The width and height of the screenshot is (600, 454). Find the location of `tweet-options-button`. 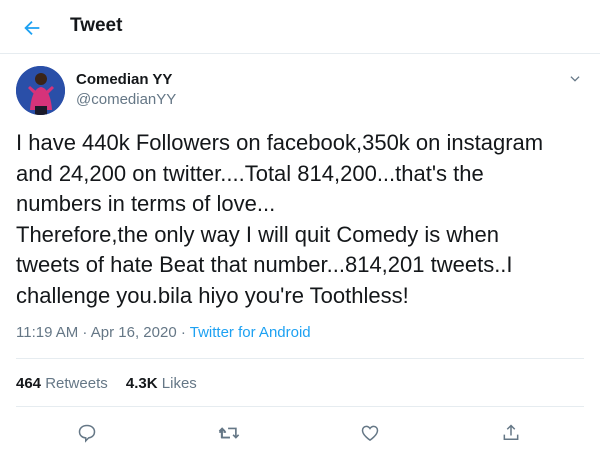

tweet-options-button is located at coordinates (575, 79).